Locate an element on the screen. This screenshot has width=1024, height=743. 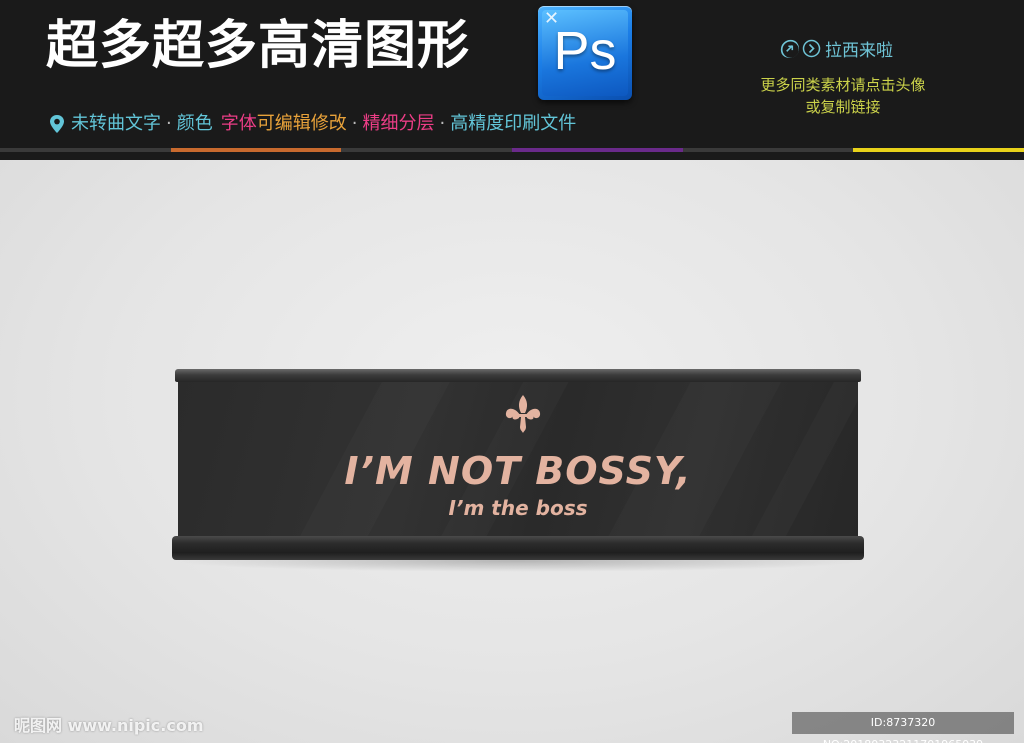
photoshop-icon: ✕ Ps is located at coordinates (585, 53).